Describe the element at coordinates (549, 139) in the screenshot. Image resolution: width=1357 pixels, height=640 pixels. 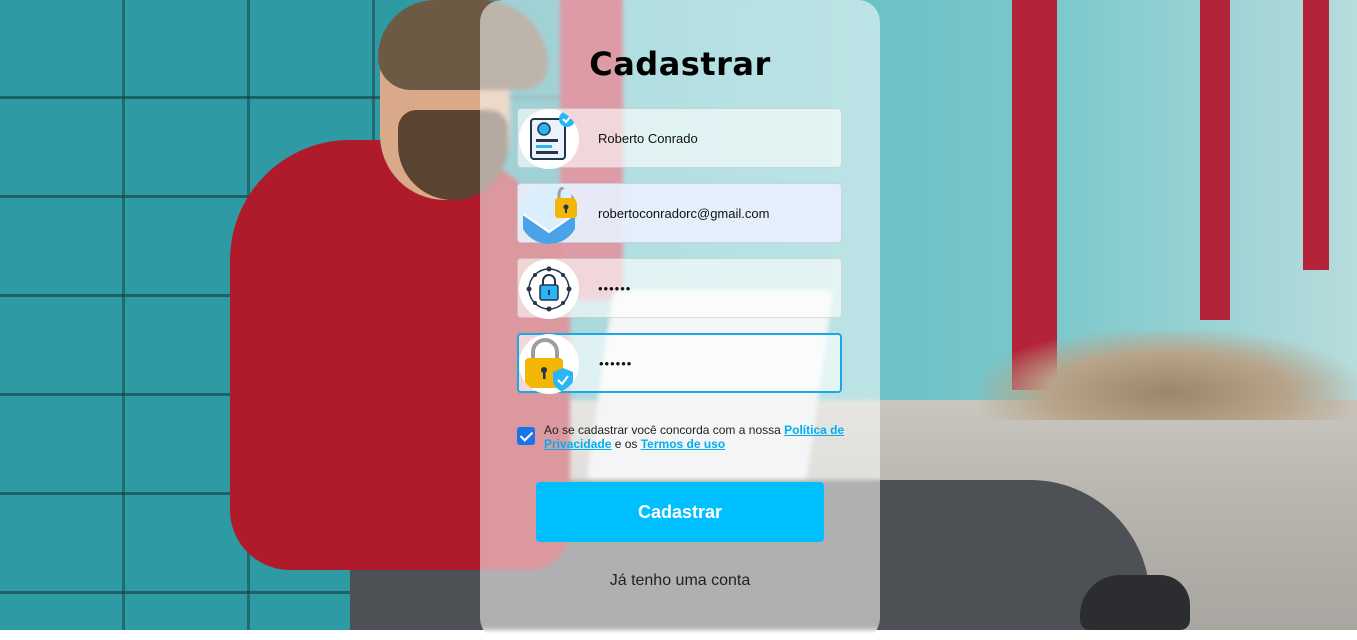
I see `id-card-icon` at that location.